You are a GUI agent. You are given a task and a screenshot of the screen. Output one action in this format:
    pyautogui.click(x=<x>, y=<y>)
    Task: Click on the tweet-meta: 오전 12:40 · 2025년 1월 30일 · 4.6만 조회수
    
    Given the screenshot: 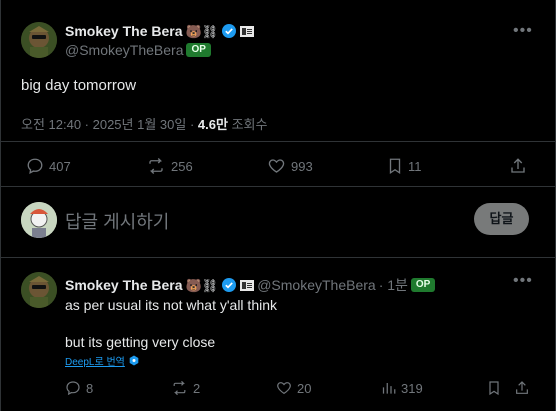 What is the action you would take?
    pyautogui.click(x=144, y=123)
    